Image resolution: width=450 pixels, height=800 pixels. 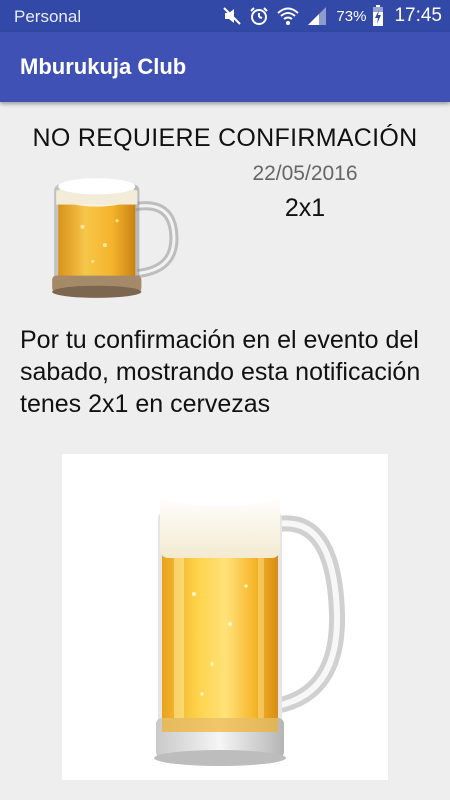 What do you see at coordinates (259, 16) in the screenshot?
I see `alarm-icon` at bounding box center [259, 16].